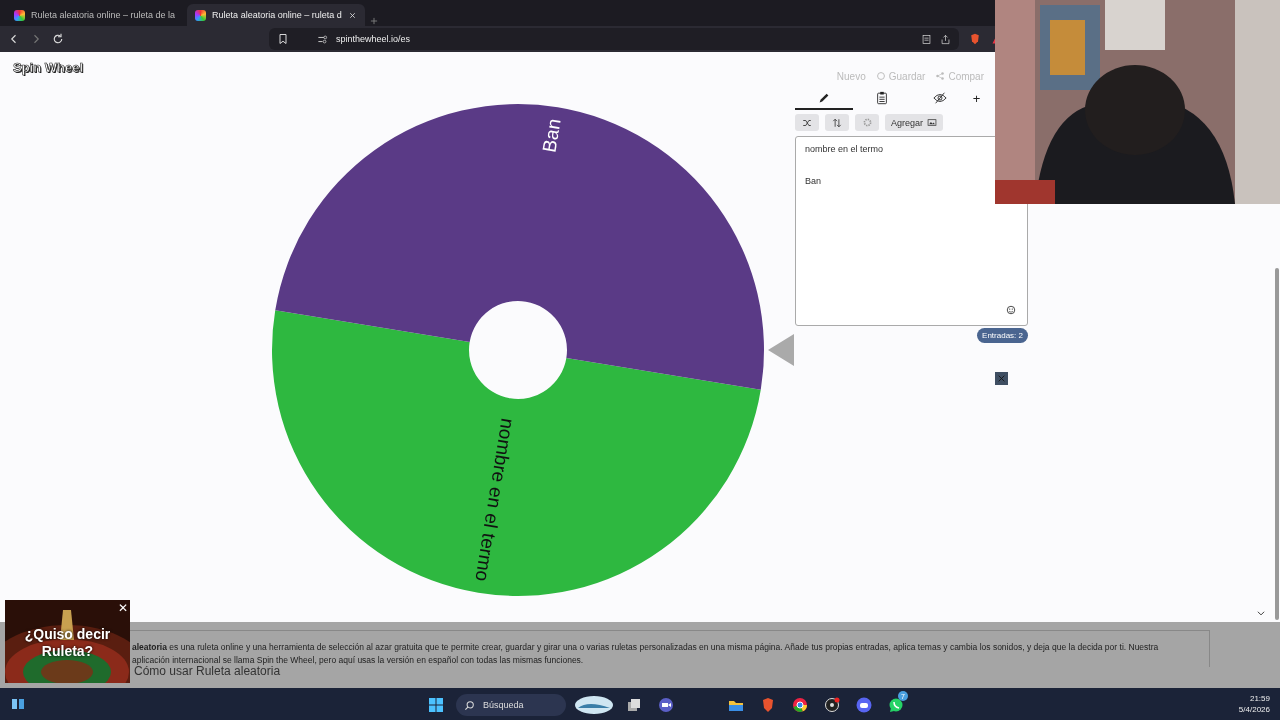  What do you see at coordinates (373, 21) in the screenshot?
I see `new-tab-icon` at bounding box center [373, 21].